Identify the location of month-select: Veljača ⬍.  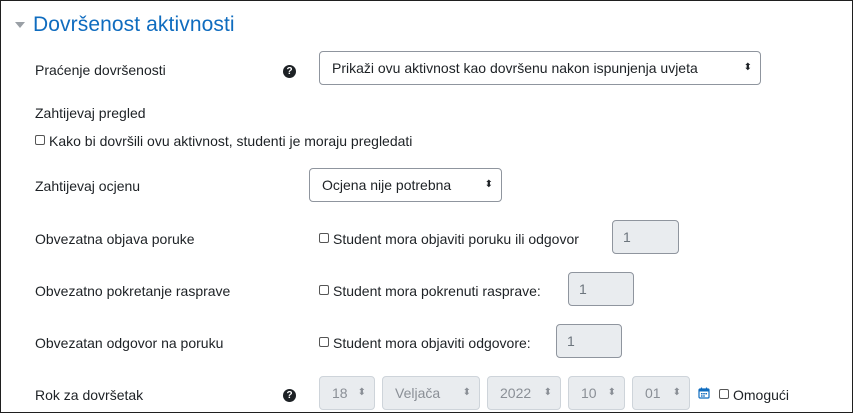
(431, 393).